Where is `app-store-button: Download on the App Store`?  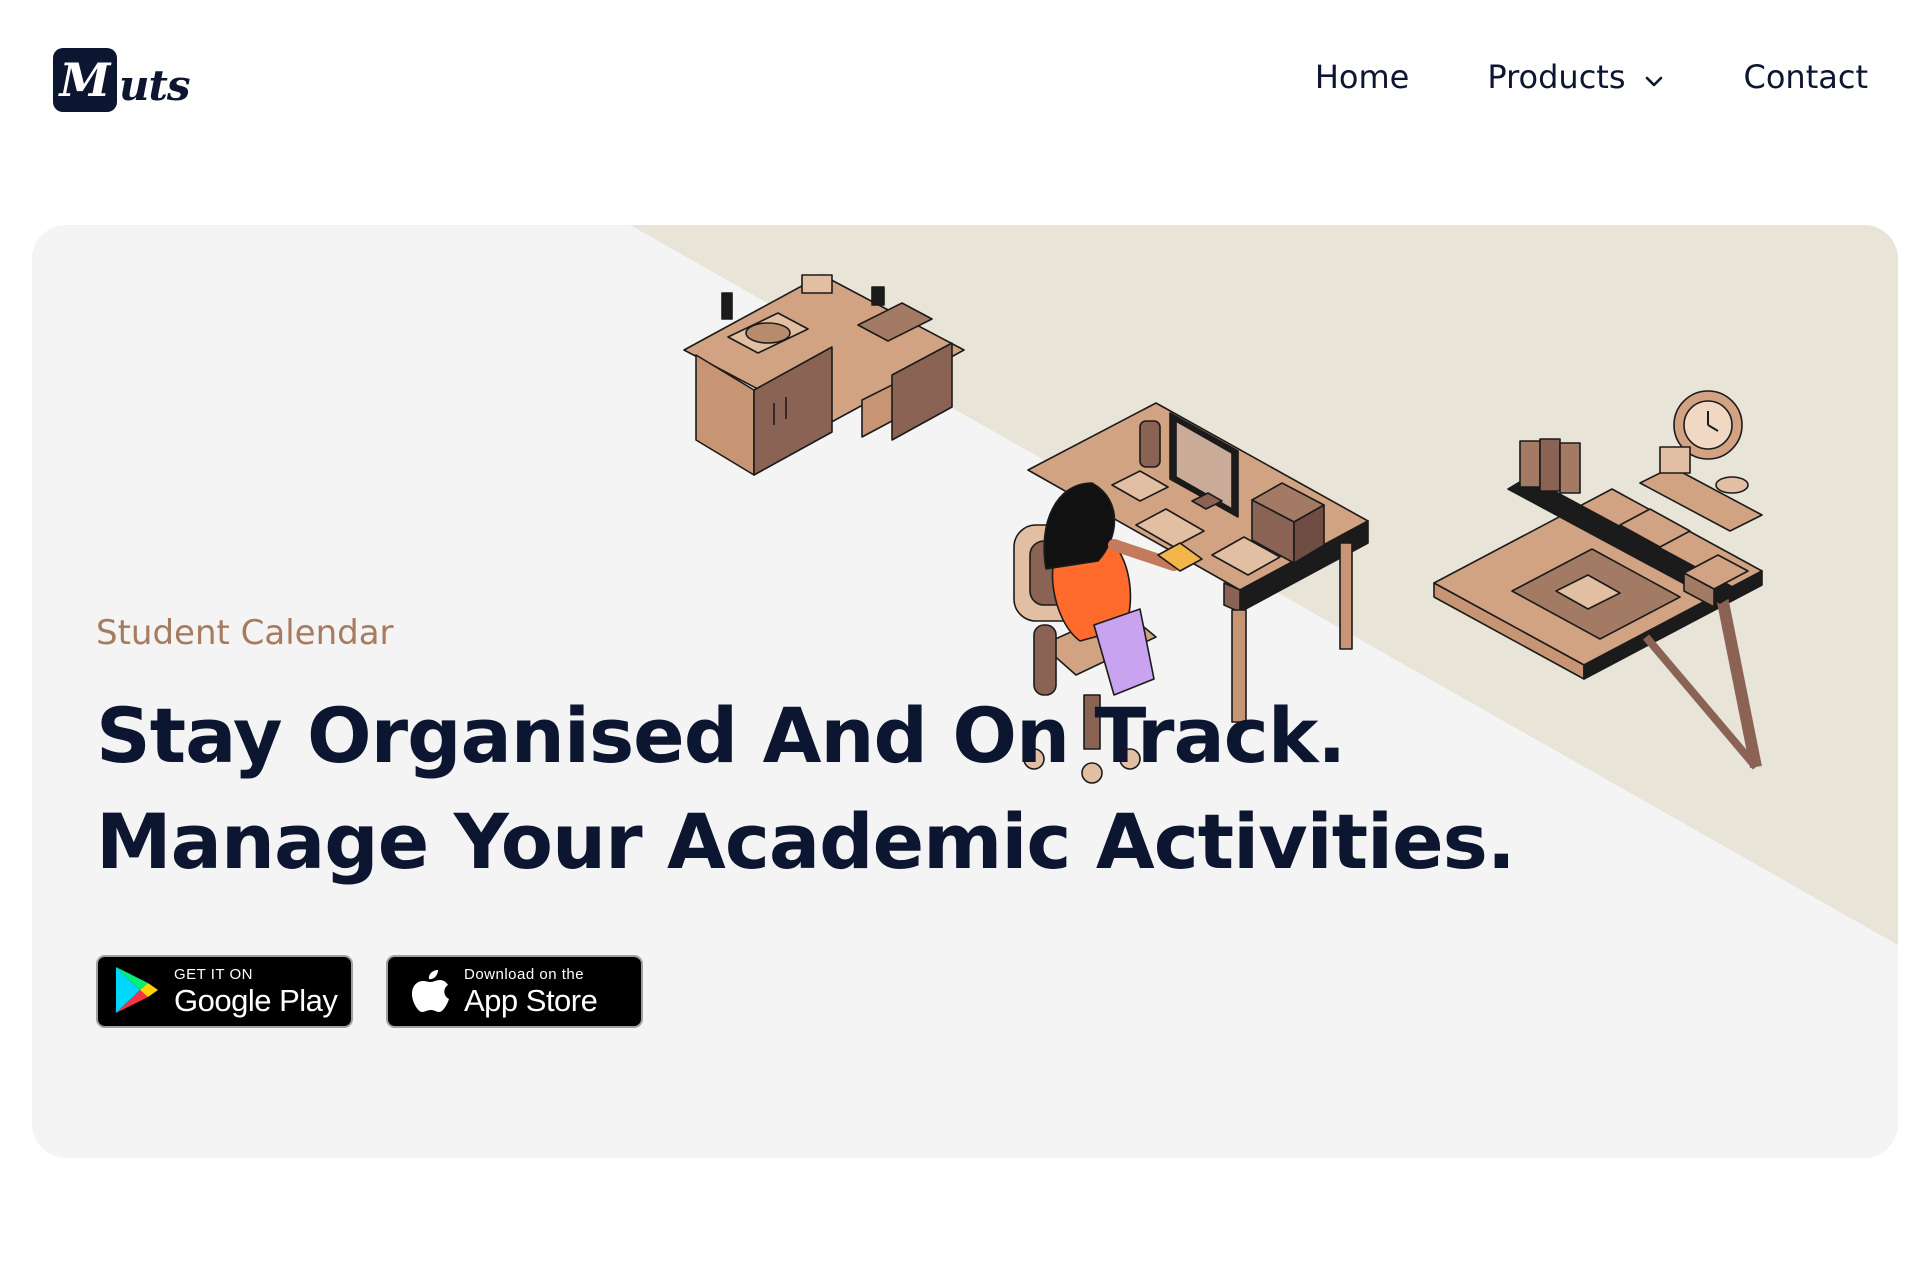 app-store-button: Download on the App Store is located at coordinates (514, 991).